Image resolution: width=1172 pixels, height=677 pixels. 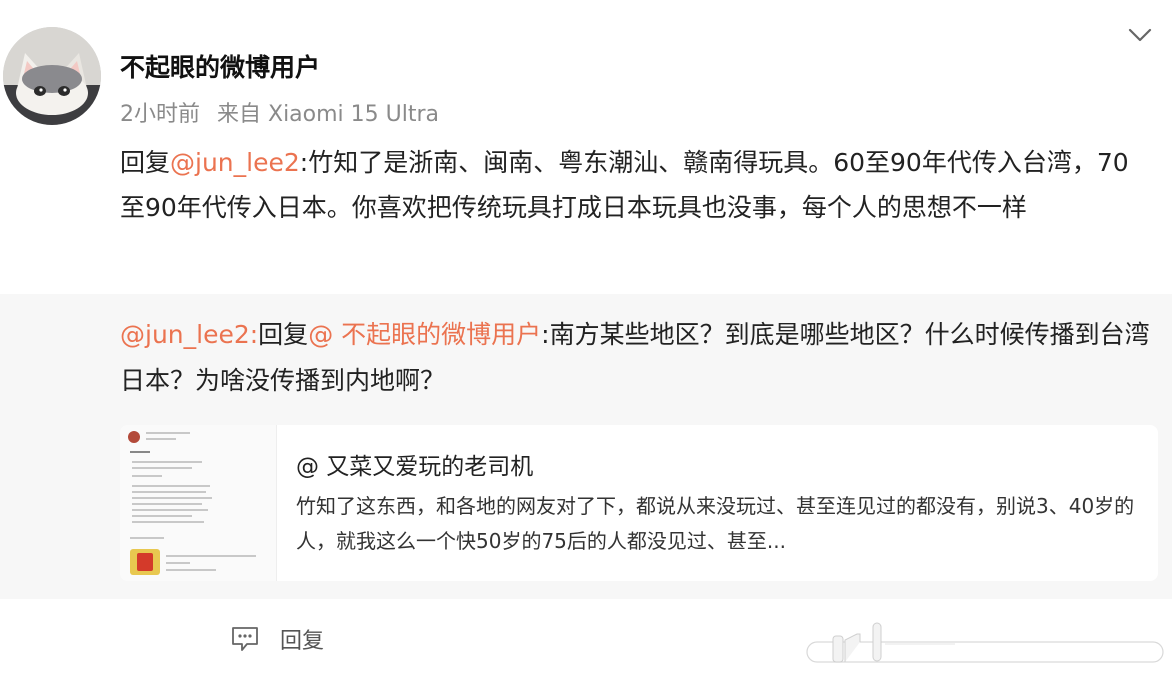 What do you see at coordinates (415, 467) in the screenshot?
I see `card-title: @ 又菜又爱玩的老司机` at bounding box center [415, 467].